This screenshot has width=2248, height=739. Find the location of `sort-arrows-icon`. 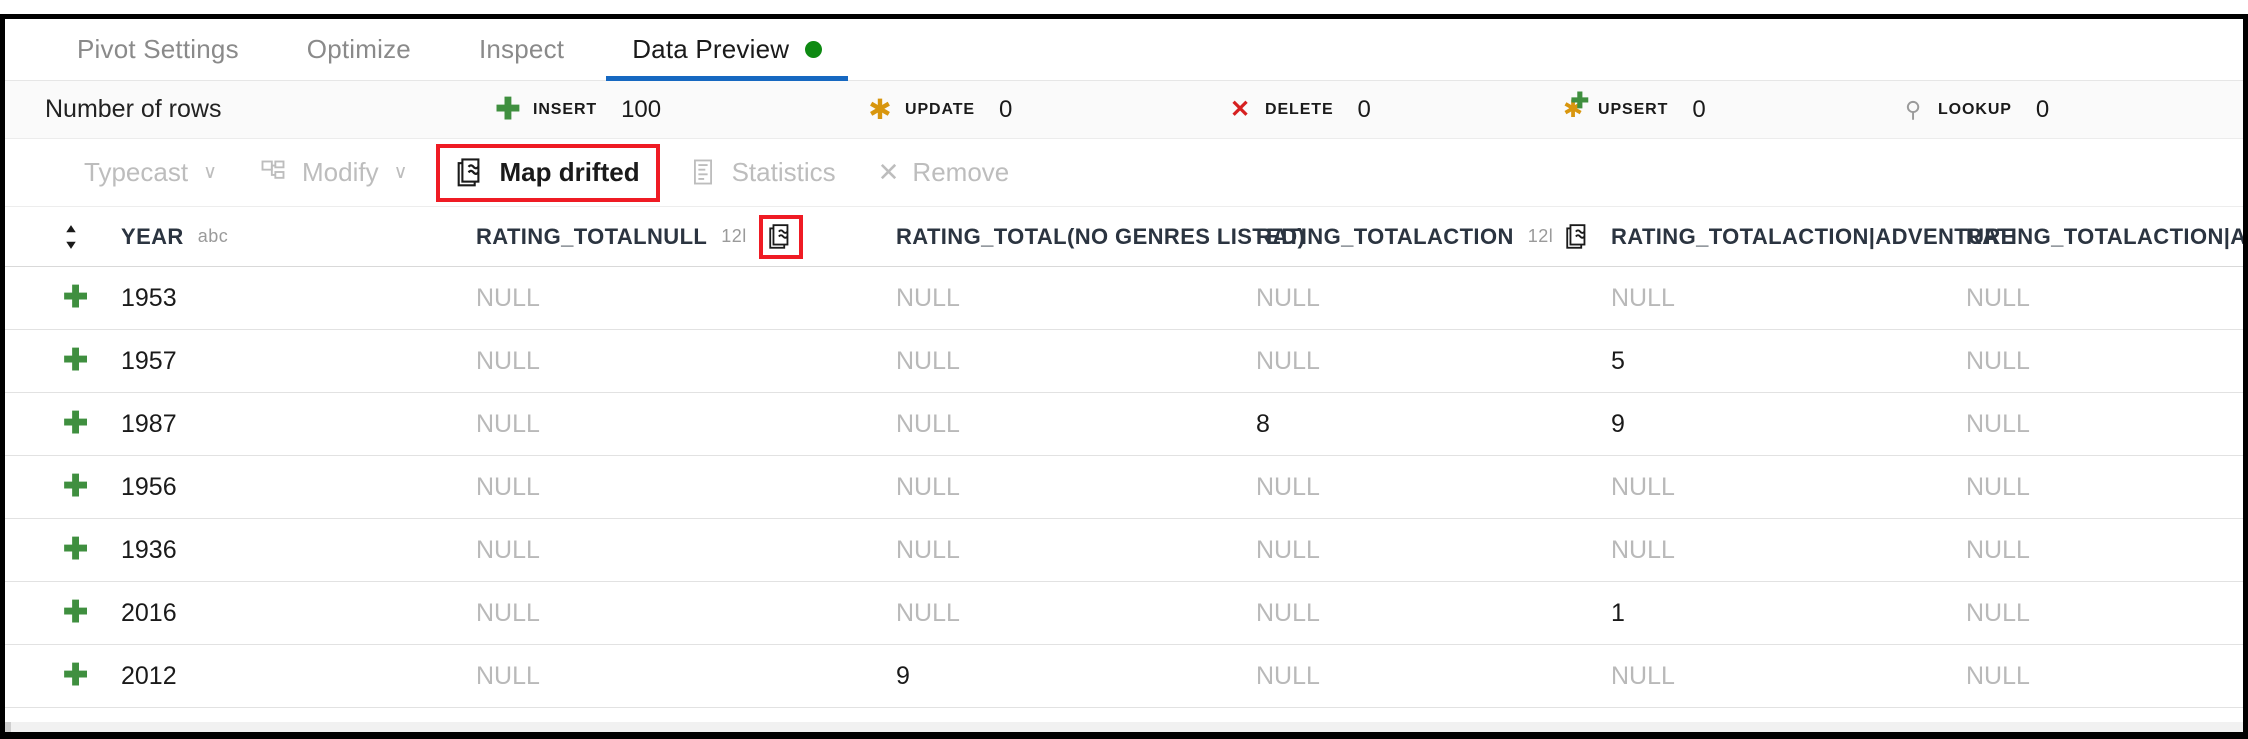

sort-arrows-icon is located at coordinates (71, 237).